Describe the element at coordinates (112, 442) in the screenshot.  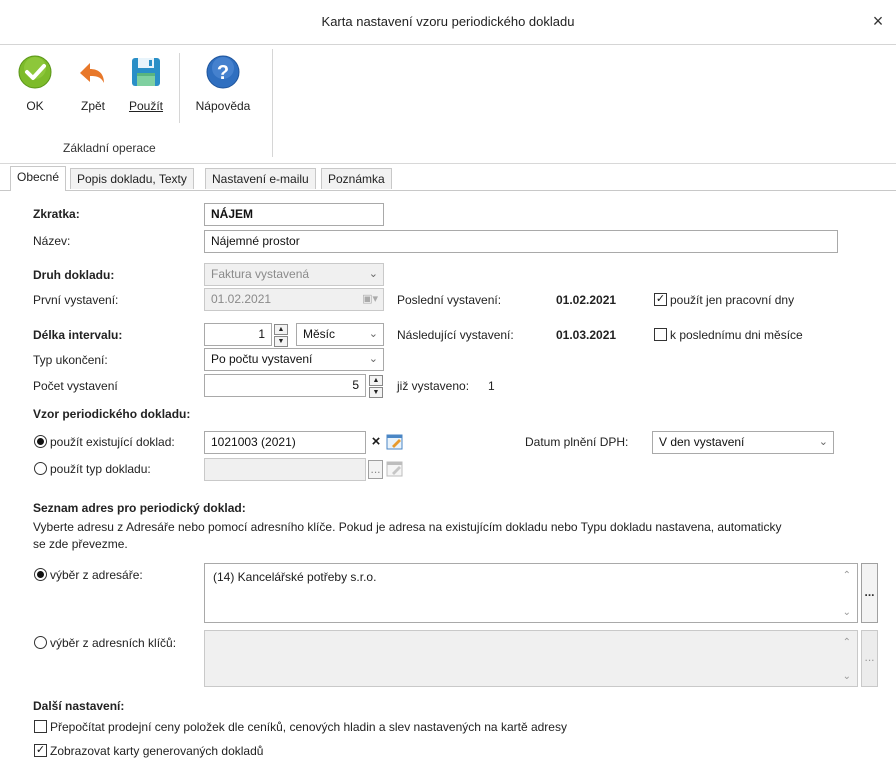
I see `existujici-label: použít existující doklad:` at that location.